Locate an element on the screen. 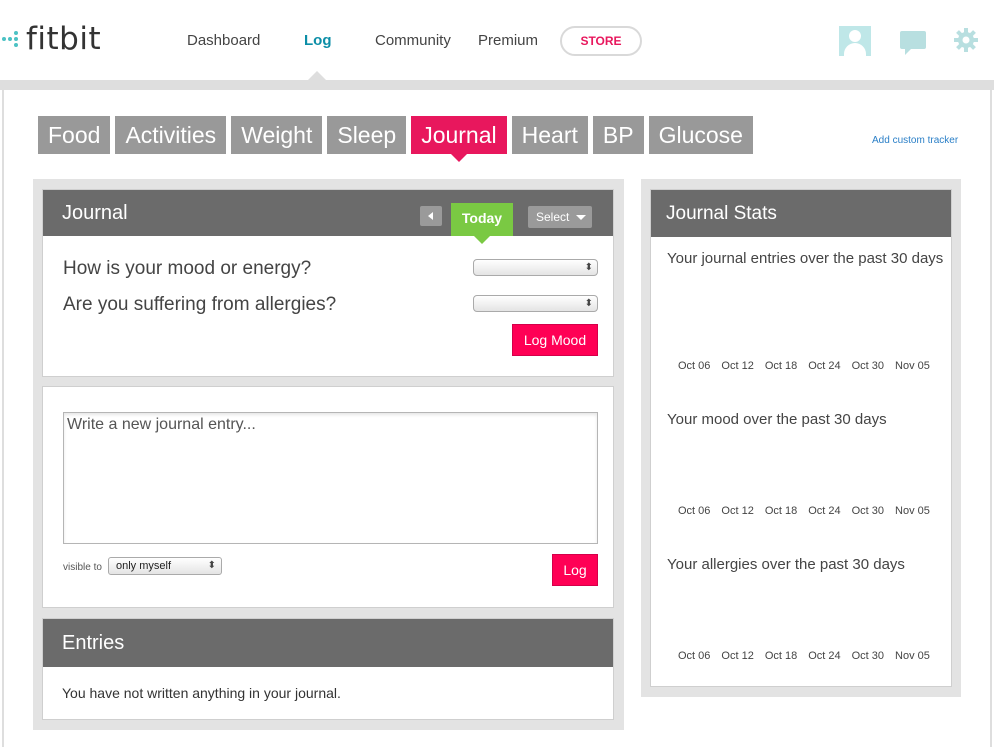 The width and height of the screenshot is (994, 747). log-entry-button: Log is located at coordinates (575, 570).